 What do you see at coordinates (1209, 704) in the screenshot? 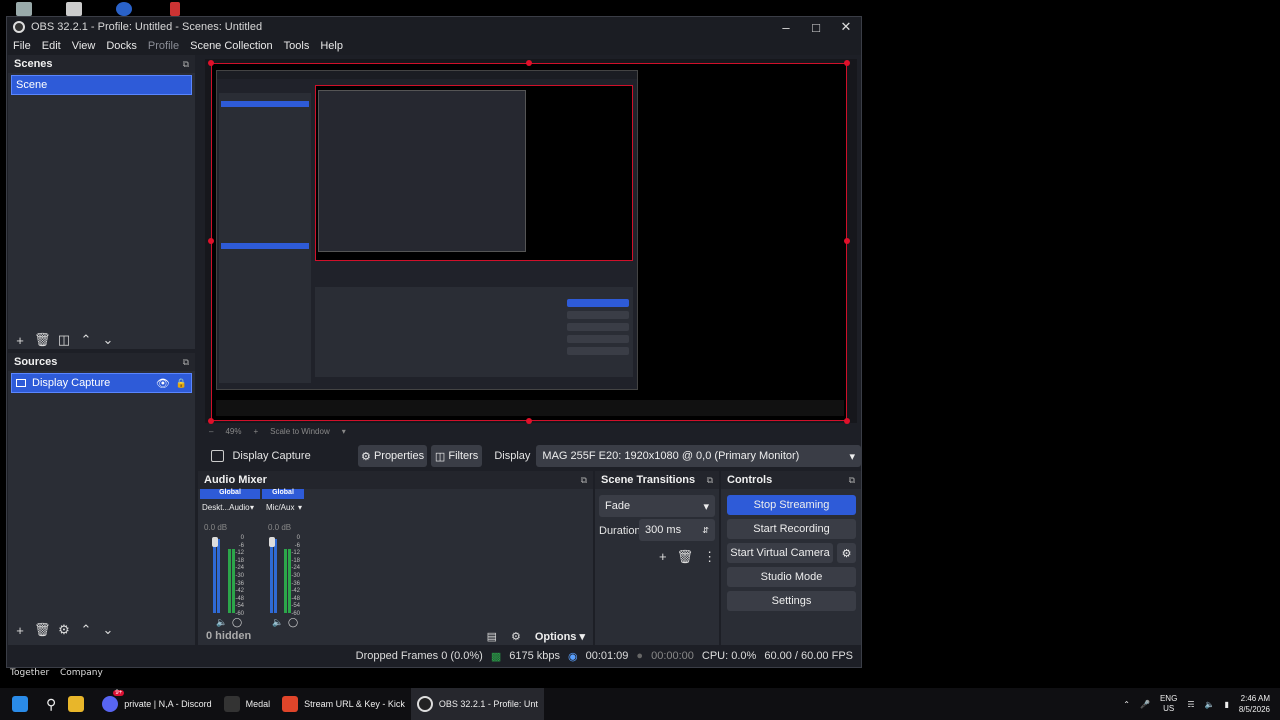
I see `volume-icon: 🔈` at bounding box center [1209, 704].